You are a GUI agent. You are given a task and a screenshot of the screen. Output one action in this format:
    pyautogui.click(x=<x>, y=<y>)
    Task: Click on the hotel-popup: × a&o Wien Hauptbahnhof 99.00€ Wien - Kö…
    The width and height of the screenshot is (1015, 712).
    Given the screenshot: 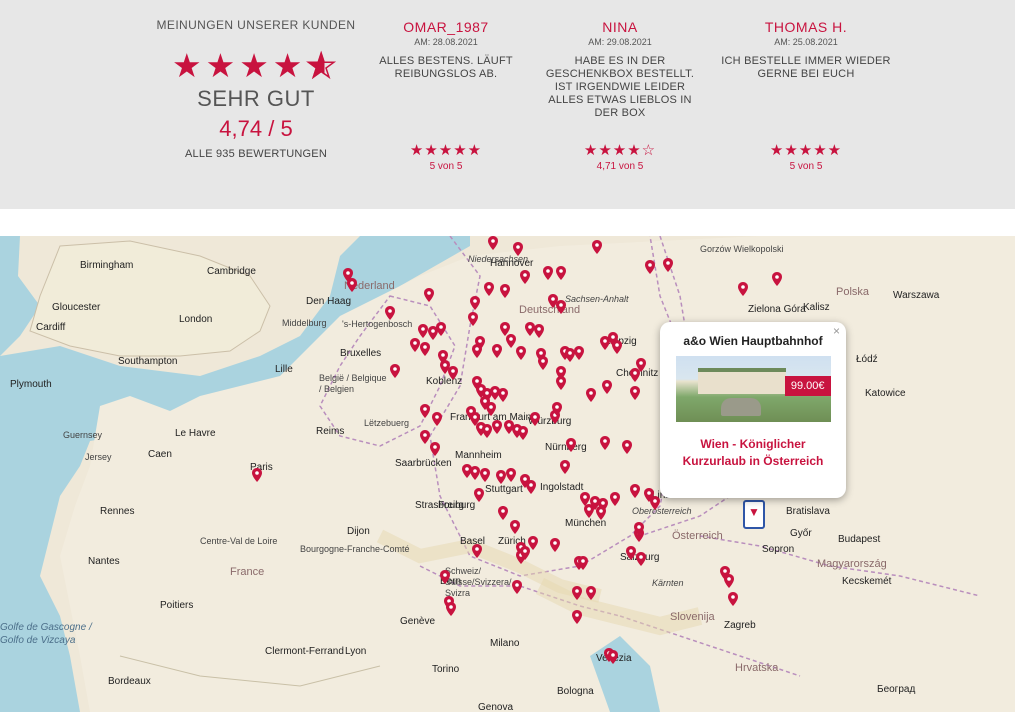 What is the action you would take?
    pyautogui.click(x=753, y=410)
    